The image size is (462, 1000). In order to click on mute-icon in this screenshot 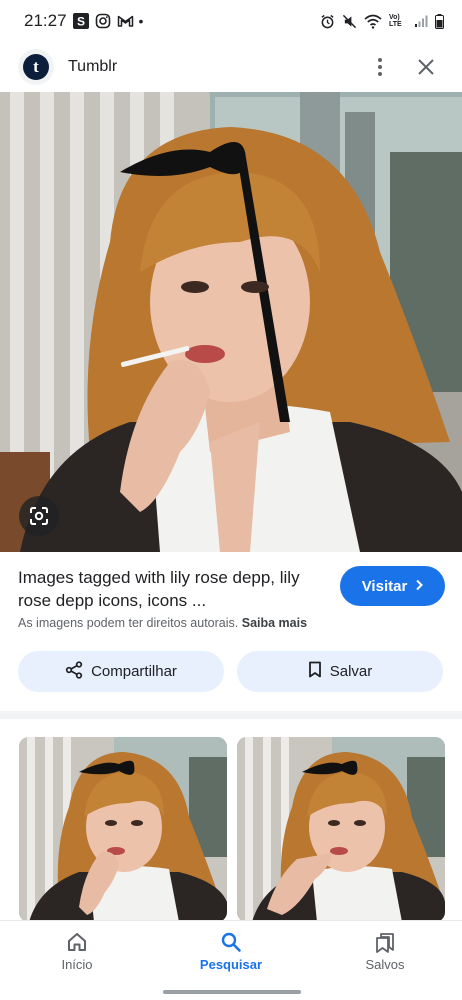, I will do `click(349, 21)`.